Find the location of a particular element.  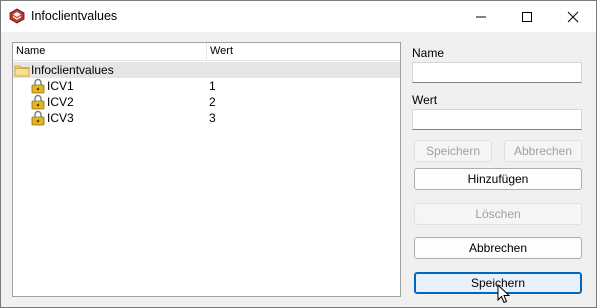

value-label: Wert is located at coordinates (425, 100).